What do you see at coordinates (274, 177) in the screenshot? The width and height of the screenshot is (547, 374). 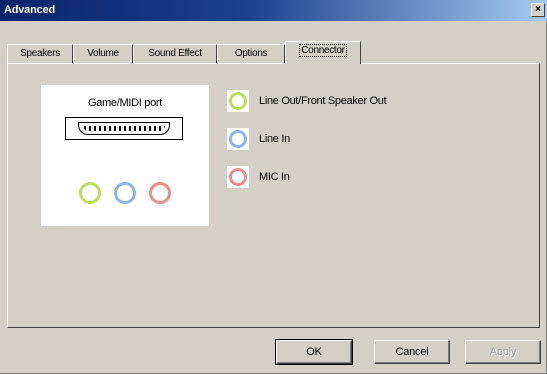 I see `mic-in-label: MIC In` at bounding box center [274, 177].